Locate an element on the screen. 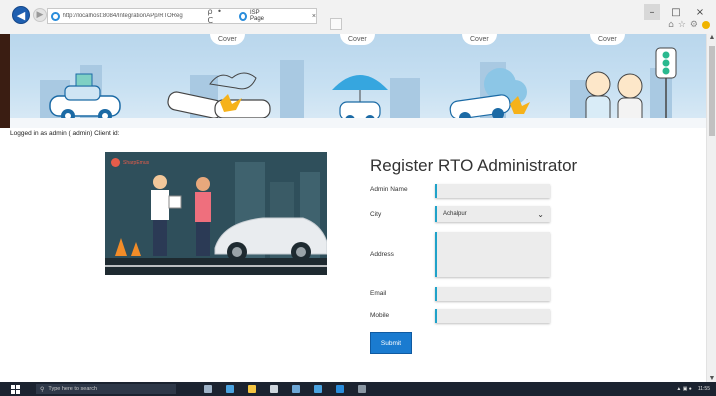 This screenshot has width=716, height=396. search-refresh-icons: ρ • C is located at coordinates (219, 16).